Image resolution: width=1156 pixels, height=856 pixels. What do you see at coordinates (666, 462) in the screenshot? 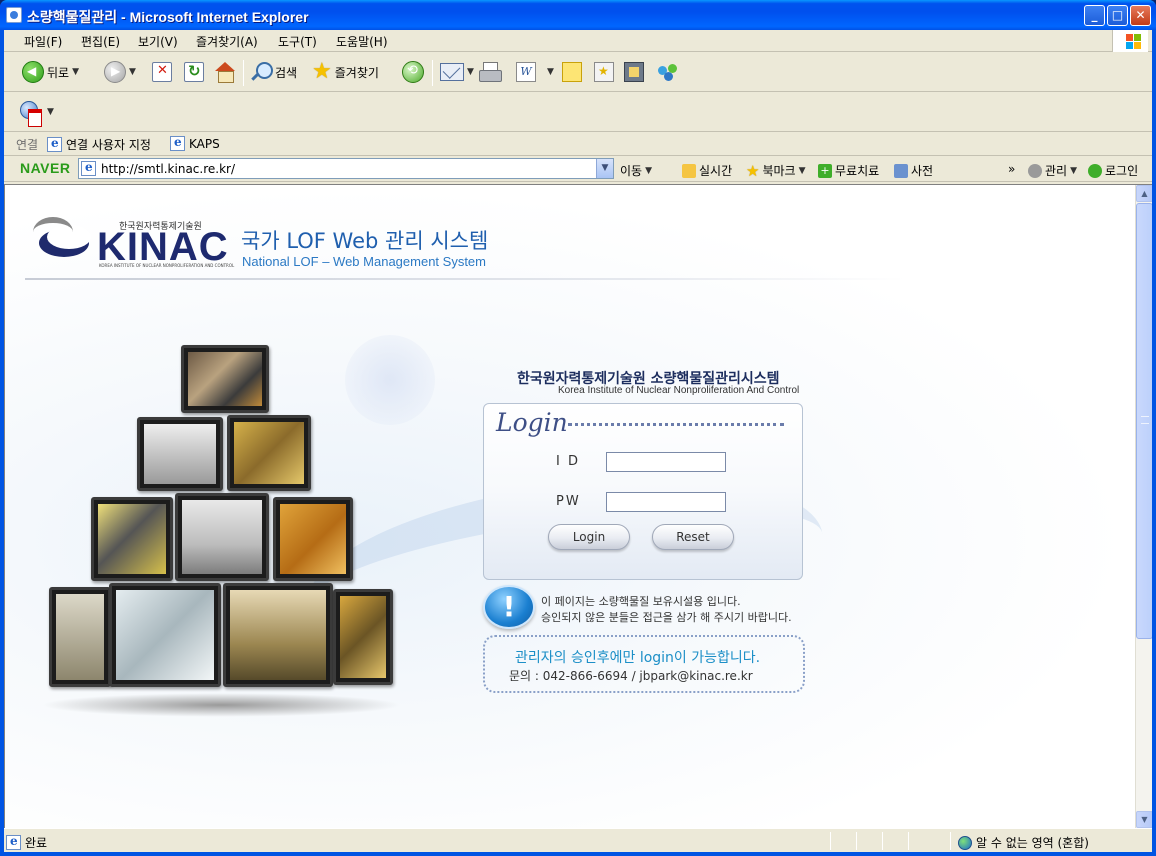
I see `id-input` at bounding box center [666, 462].